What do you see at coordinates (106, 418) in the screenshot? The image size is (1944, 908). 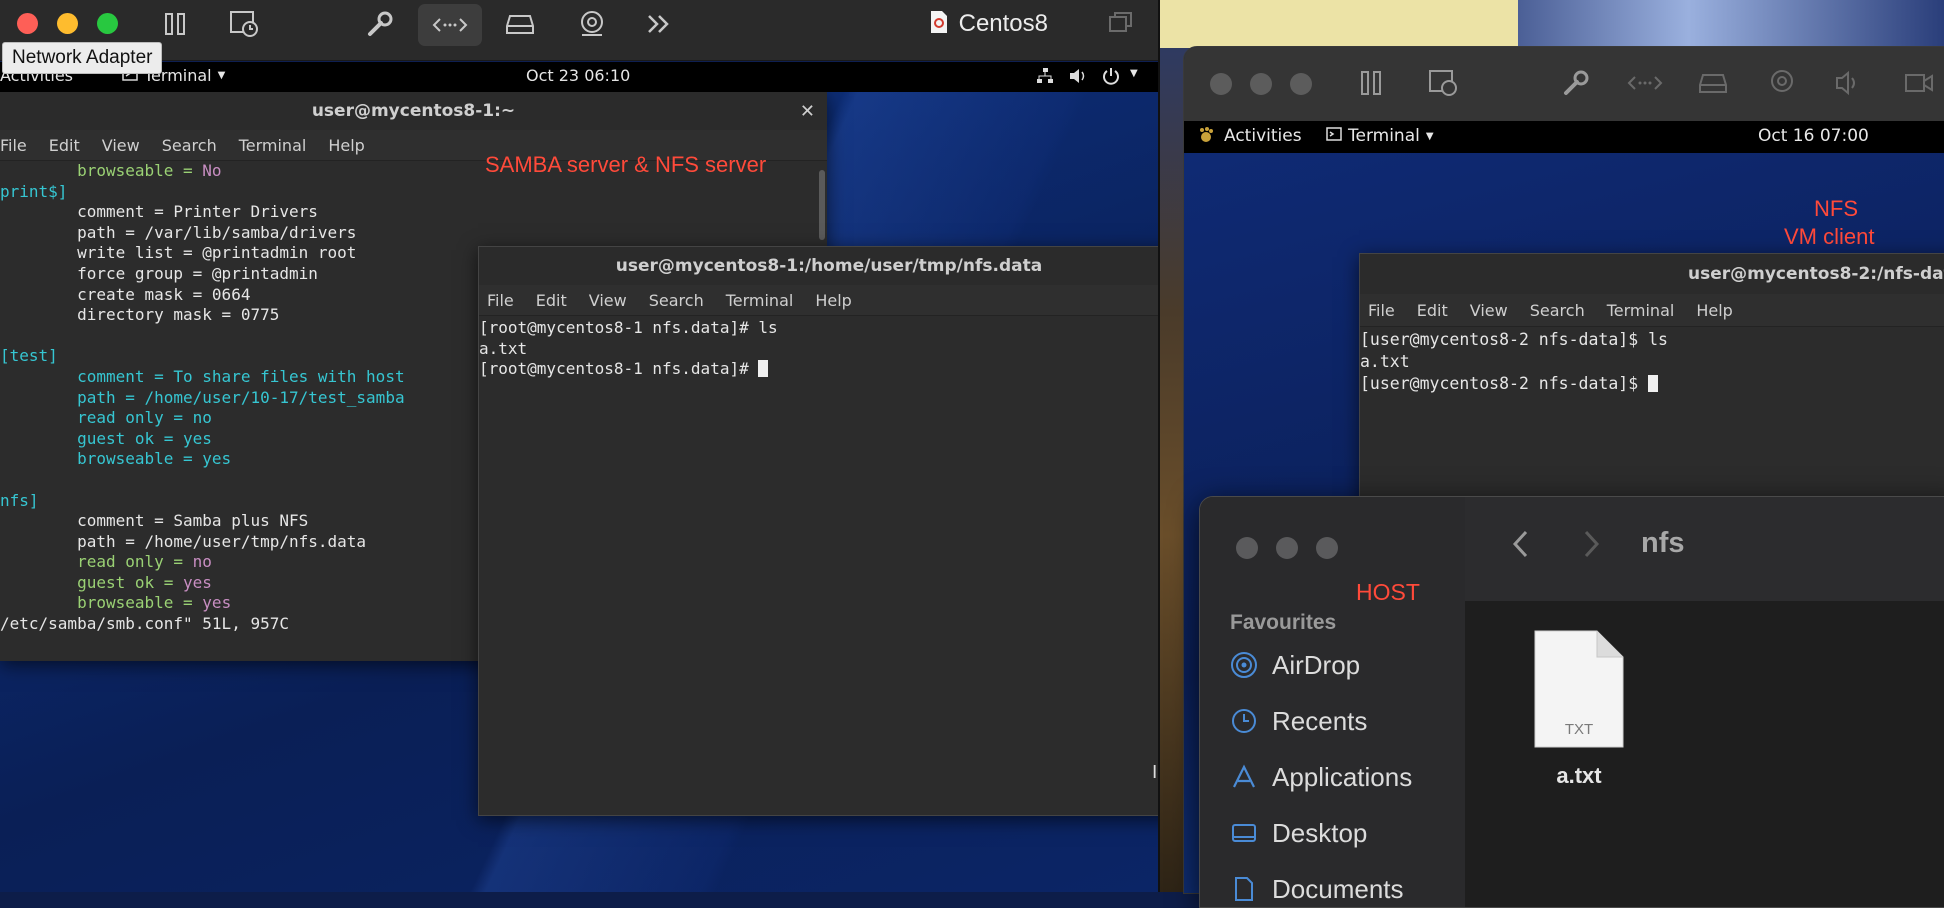 I see `editor-text: read only = no` at bounding box center [106, 418].